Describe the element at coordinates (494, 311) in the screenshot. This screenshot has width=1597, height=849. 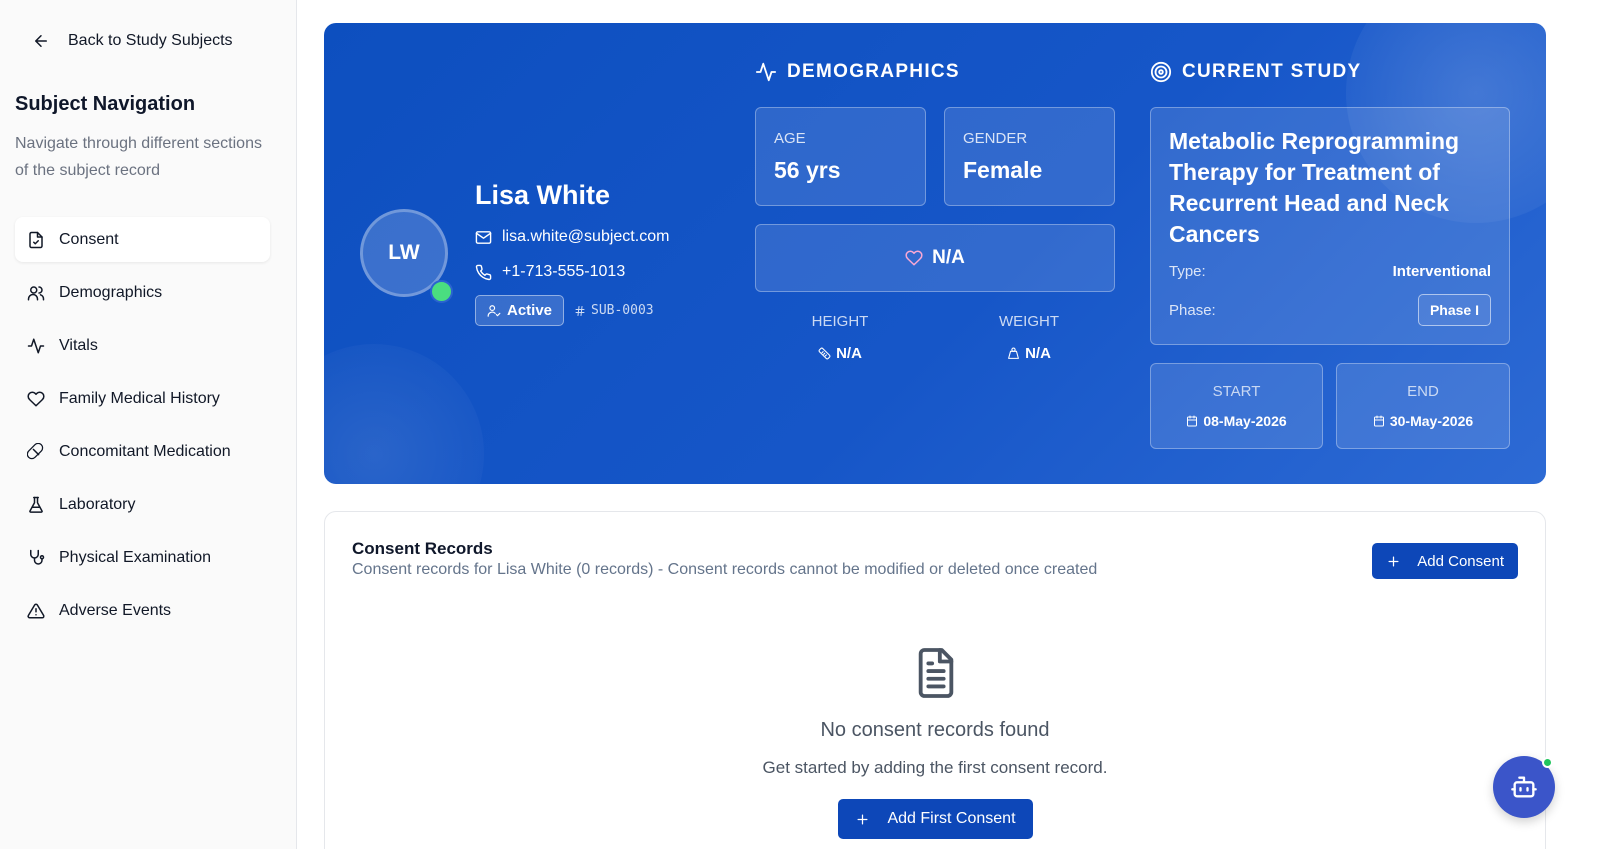
I see `user-check-icon` at that location.